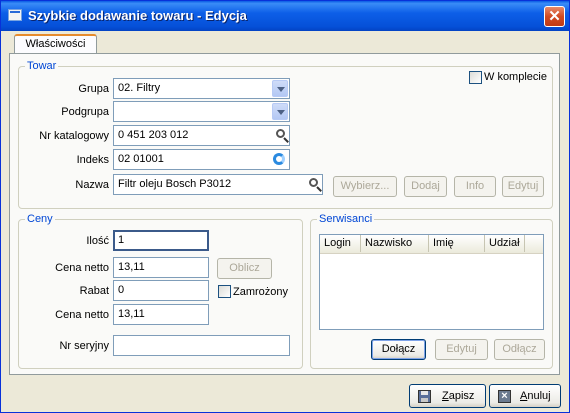  I want to click on nr-katalogowy-value: 0 451 203 012, so click(153, 135).